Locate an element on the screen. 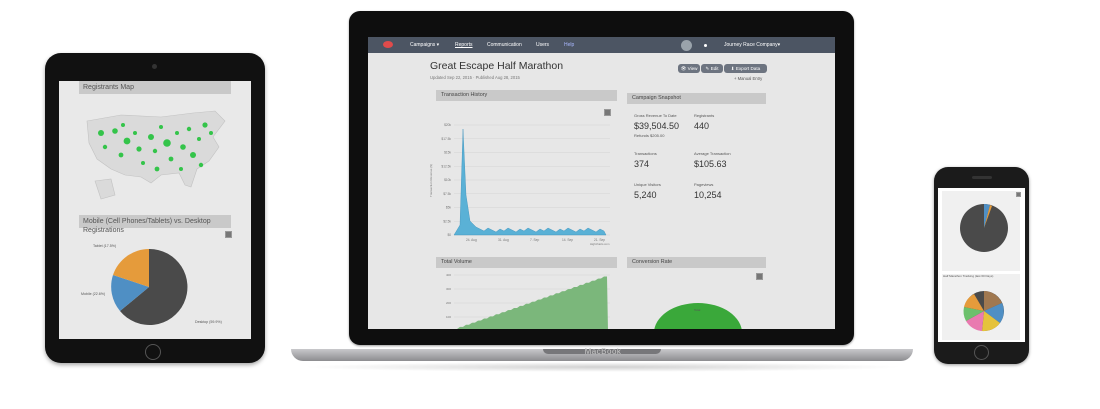 This screenshot has height=409, width=1100. campaign-snapshot-title: Campaign Snapshot is located at coordinates (696, 98).